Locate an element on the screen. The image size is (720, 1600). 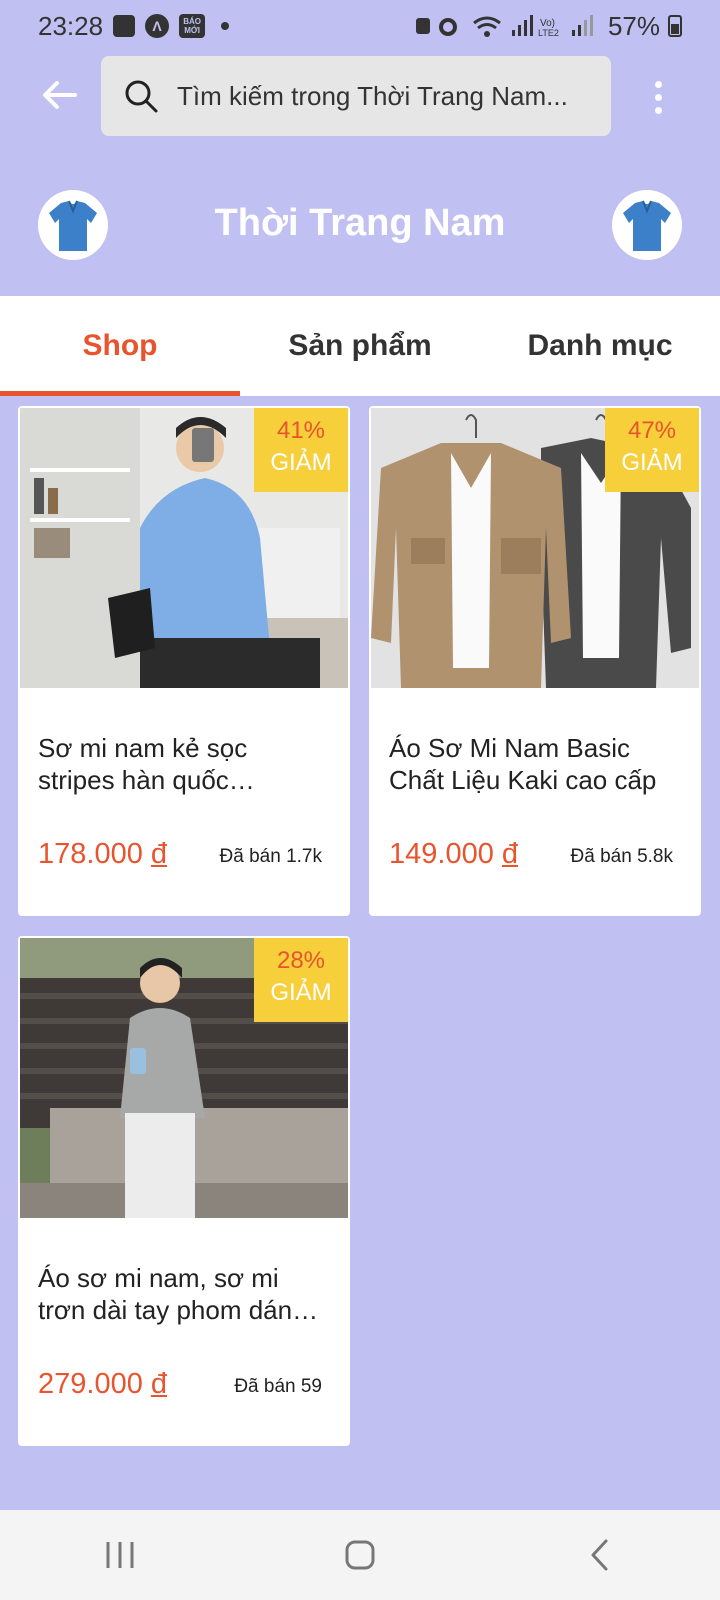
discount-badge: 28% GIẢM is located at coordinates (301, 980).